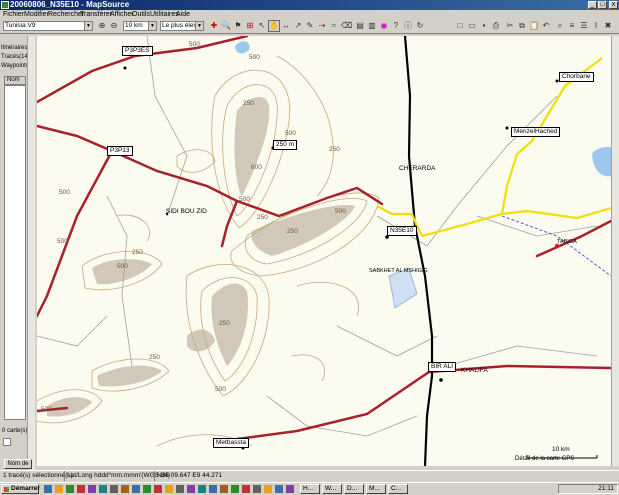 Image resolution: width=619 pixels, height=495 pixels. Describe the element at coordinates (584, 26) in the screenshot. I see `layers-icon: ☰` at that location.